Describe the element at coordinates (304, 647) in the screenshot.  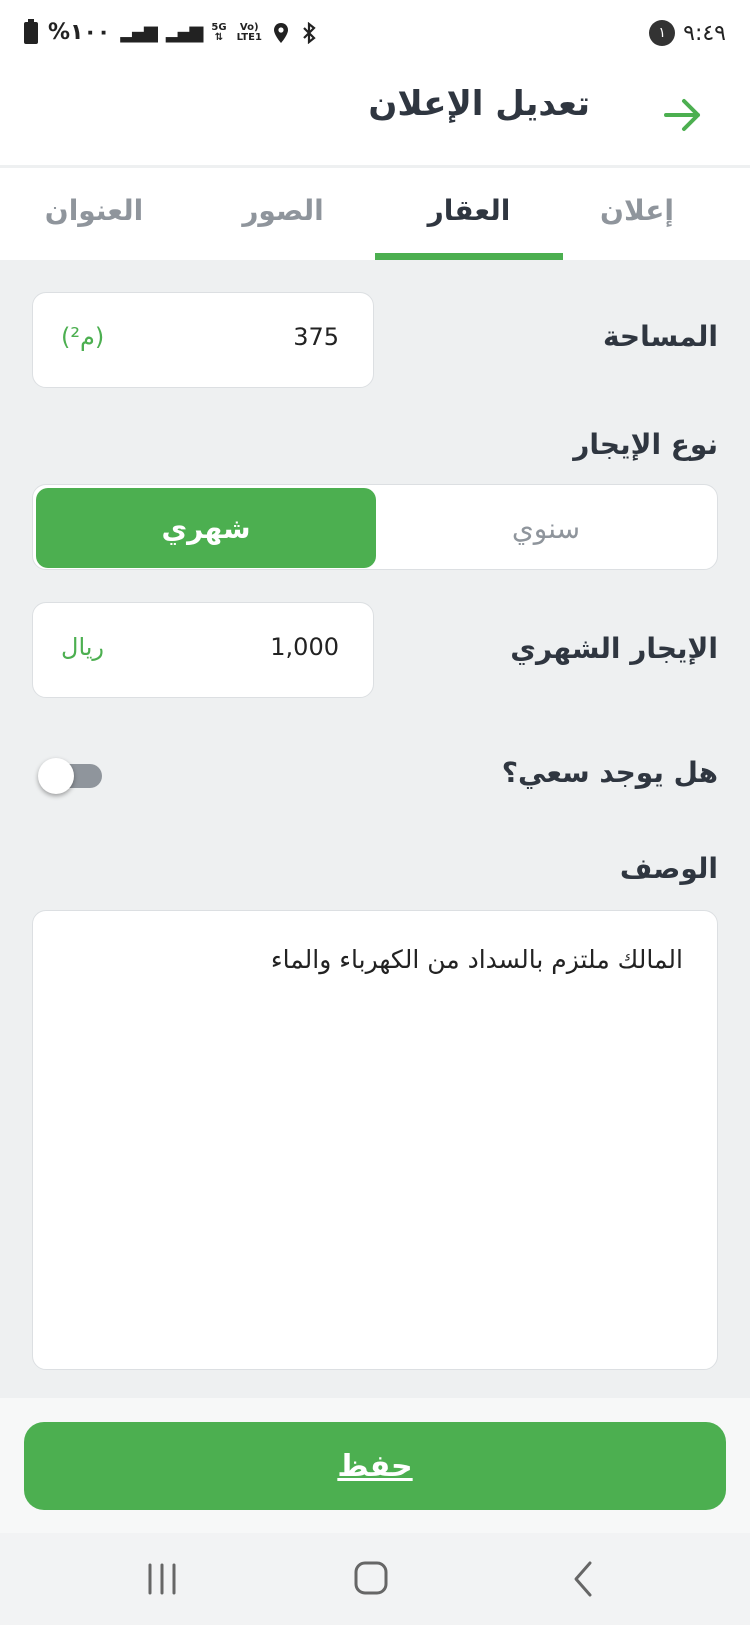
I see `monthly-rent-value: 1,000` at that location.